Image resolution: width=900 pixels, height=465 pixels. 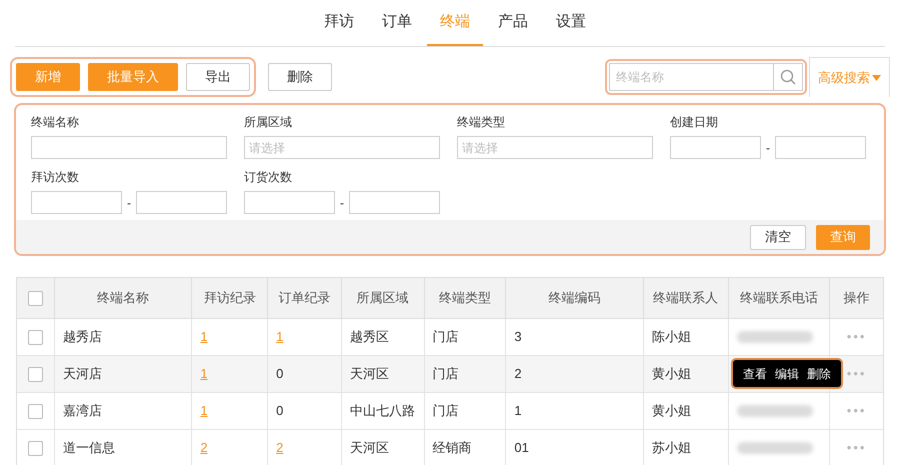 I want to click on table-cell-text: 陈小姐, so click(x=671, y=337).